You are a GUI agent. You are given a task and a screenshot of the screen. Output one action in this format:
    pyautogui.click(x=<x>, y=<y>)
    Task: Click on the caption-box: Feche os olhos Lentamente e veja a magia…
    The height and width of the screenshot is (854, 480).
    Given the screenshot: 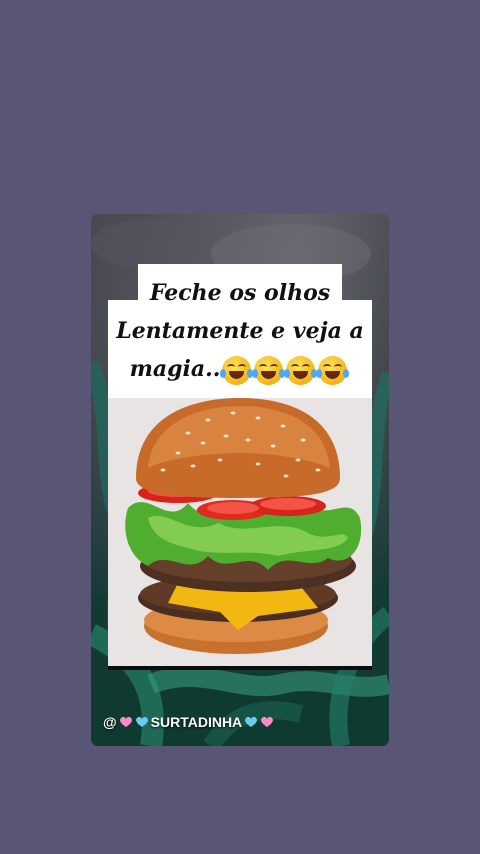 What is the action you would take?
    pyautogui.click(x=240, y=331)
    